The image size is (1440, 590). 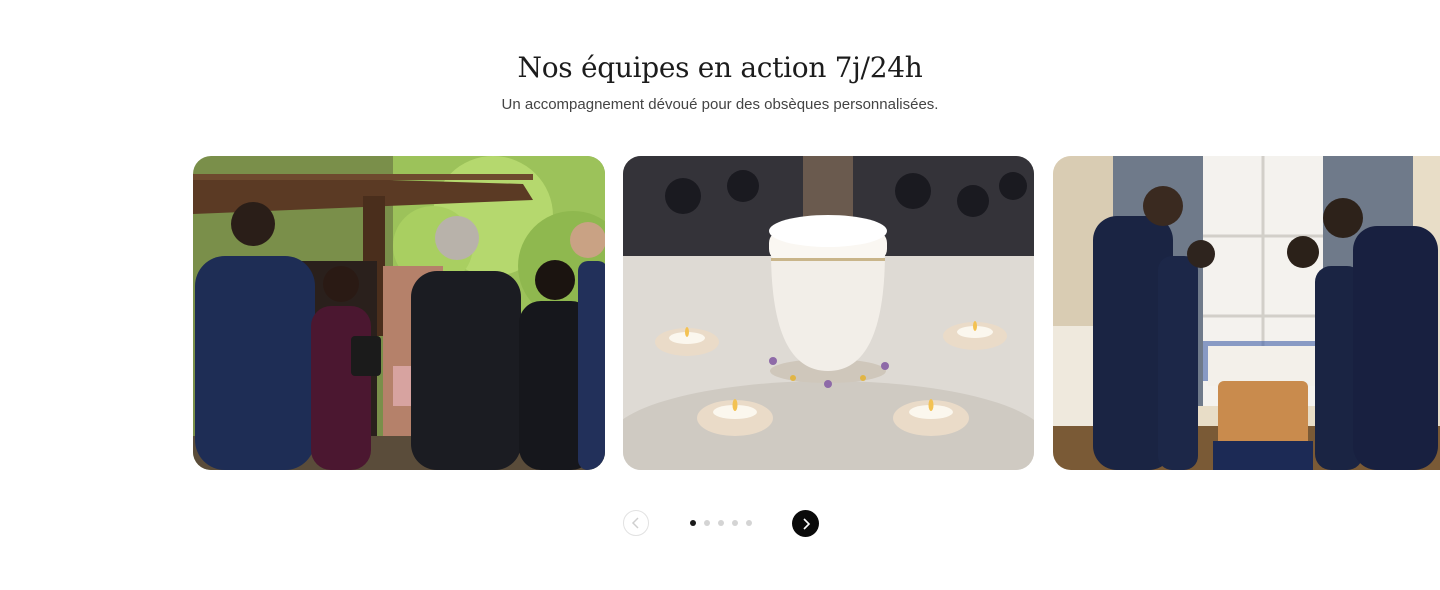 I want to click on carousel-prev-button, so click(x=636, y=523).